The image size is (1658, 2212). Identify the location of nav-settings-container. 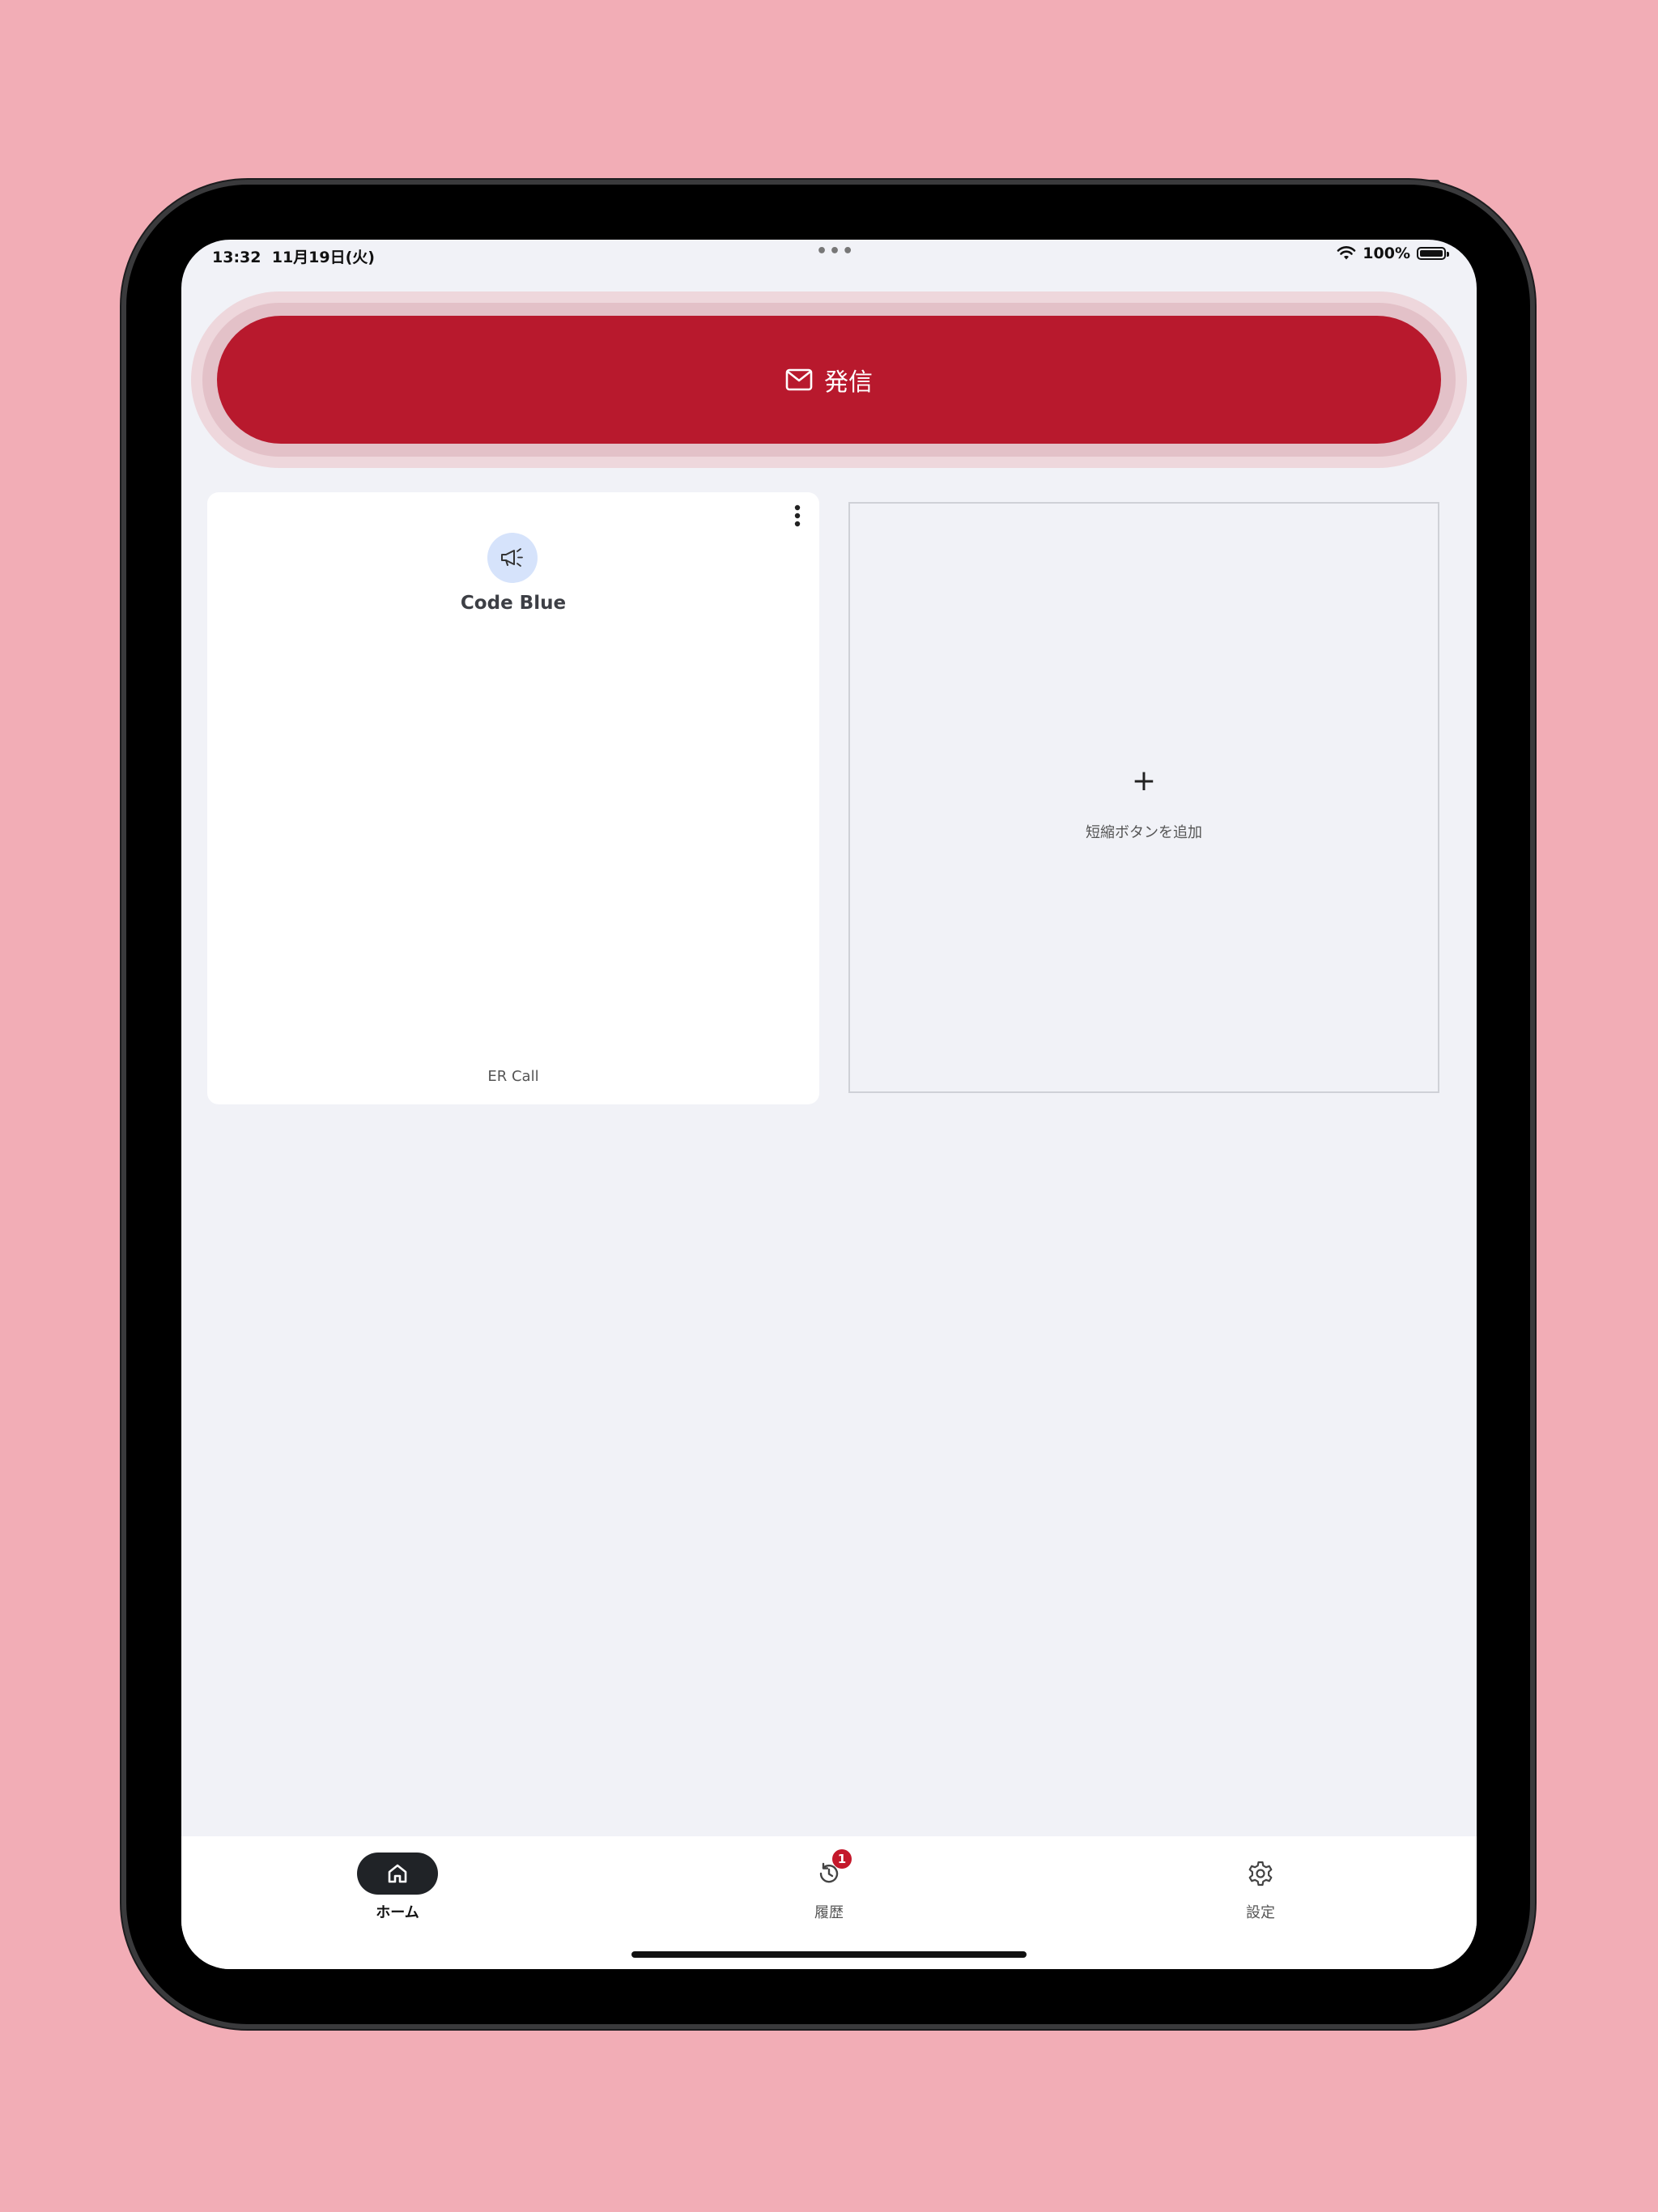
(1260, 1874).